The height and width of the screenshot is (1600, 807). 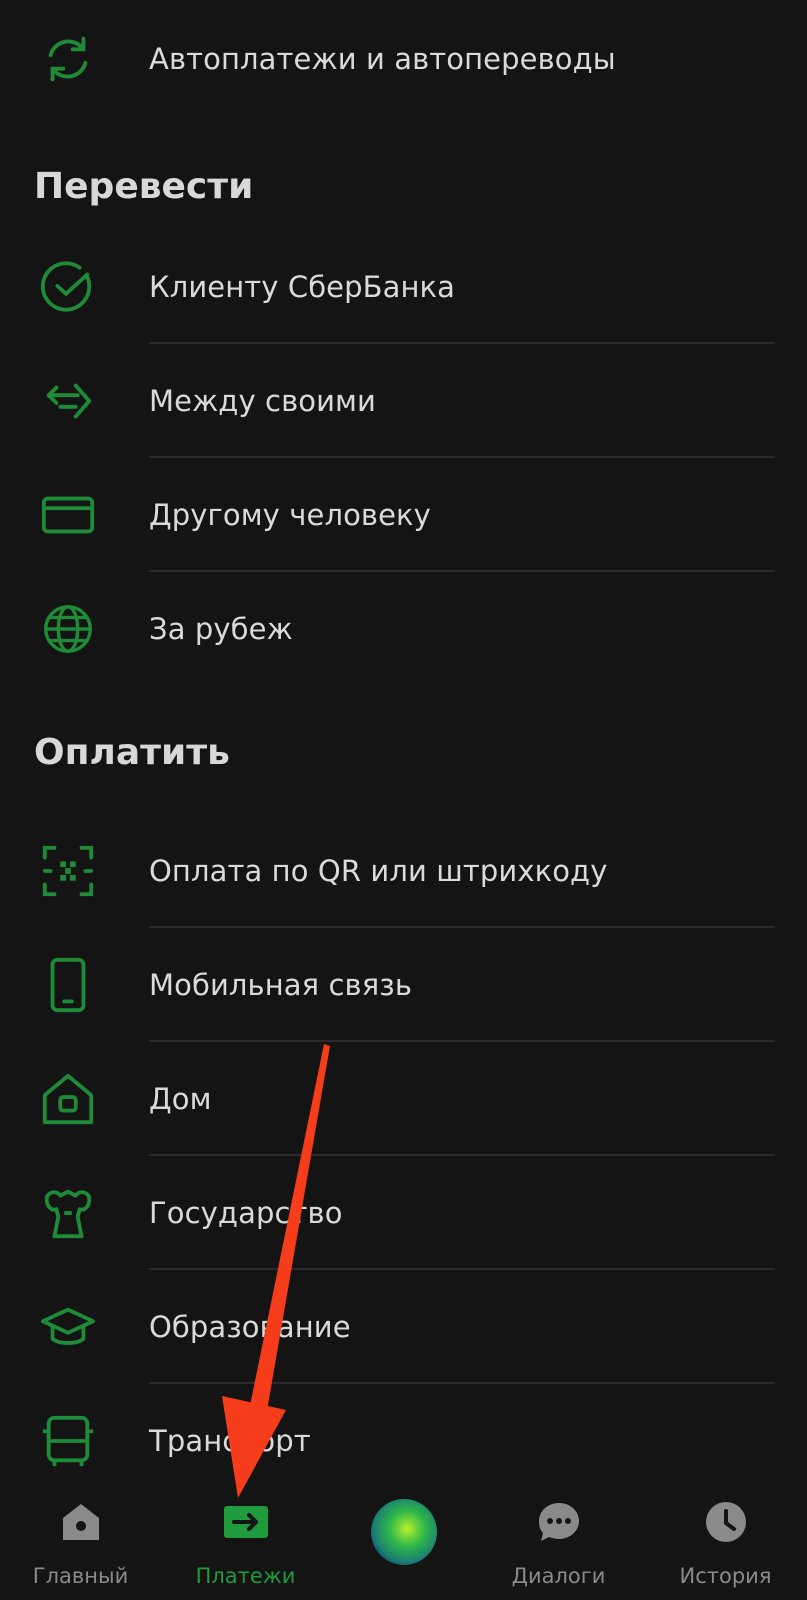 I want to click on transfer-item-other-person: Другому человеку, so click(x=403, y=515).